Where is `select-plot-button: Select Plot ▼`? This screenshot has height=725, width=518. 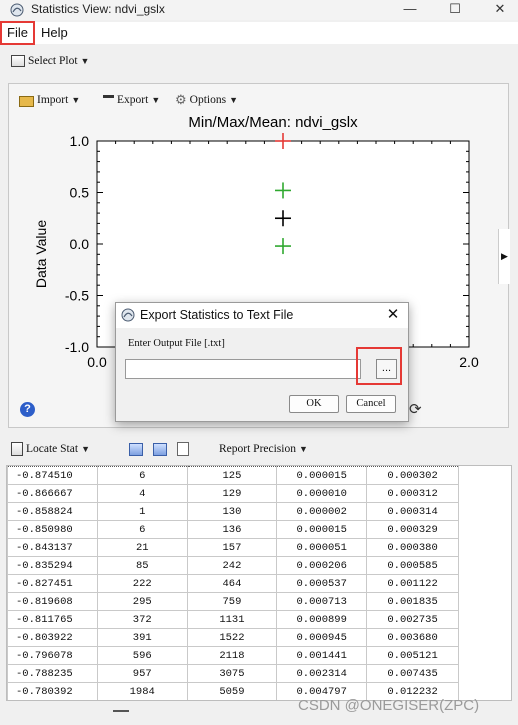
select-plot-button: Select Plot ▼ is located at coordinates (50, 61).